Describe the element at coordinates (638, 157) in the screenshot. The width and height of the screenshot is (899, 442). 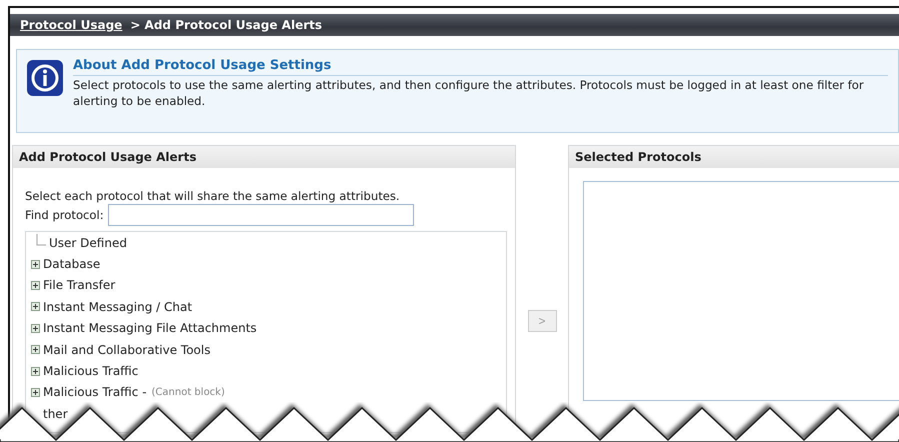
I see `panel-title: Selected Protocols` at that location.